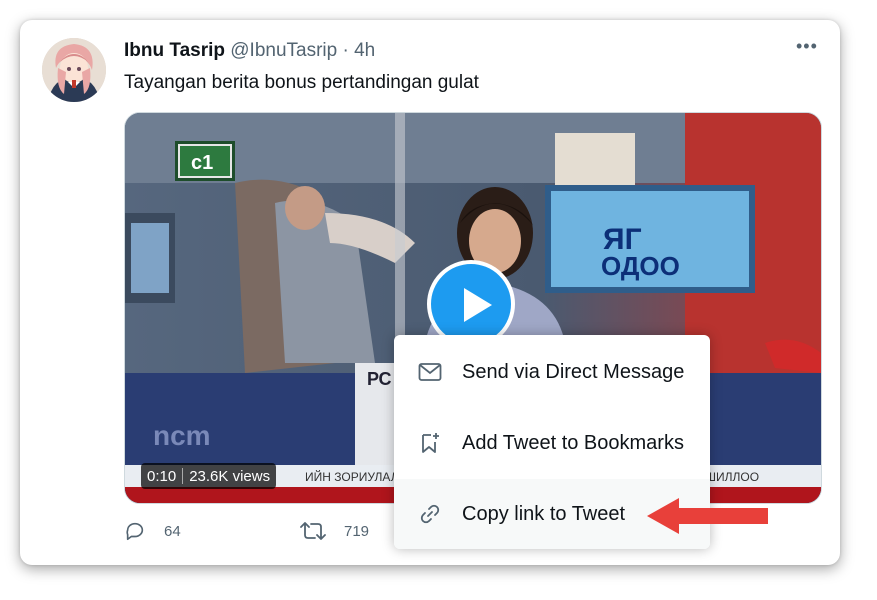 The image size is (877, 600). What do you see at coordinates (357, 531) in the screenshot?
I see `retweet-count: 719` at bounding box center [357, 531].